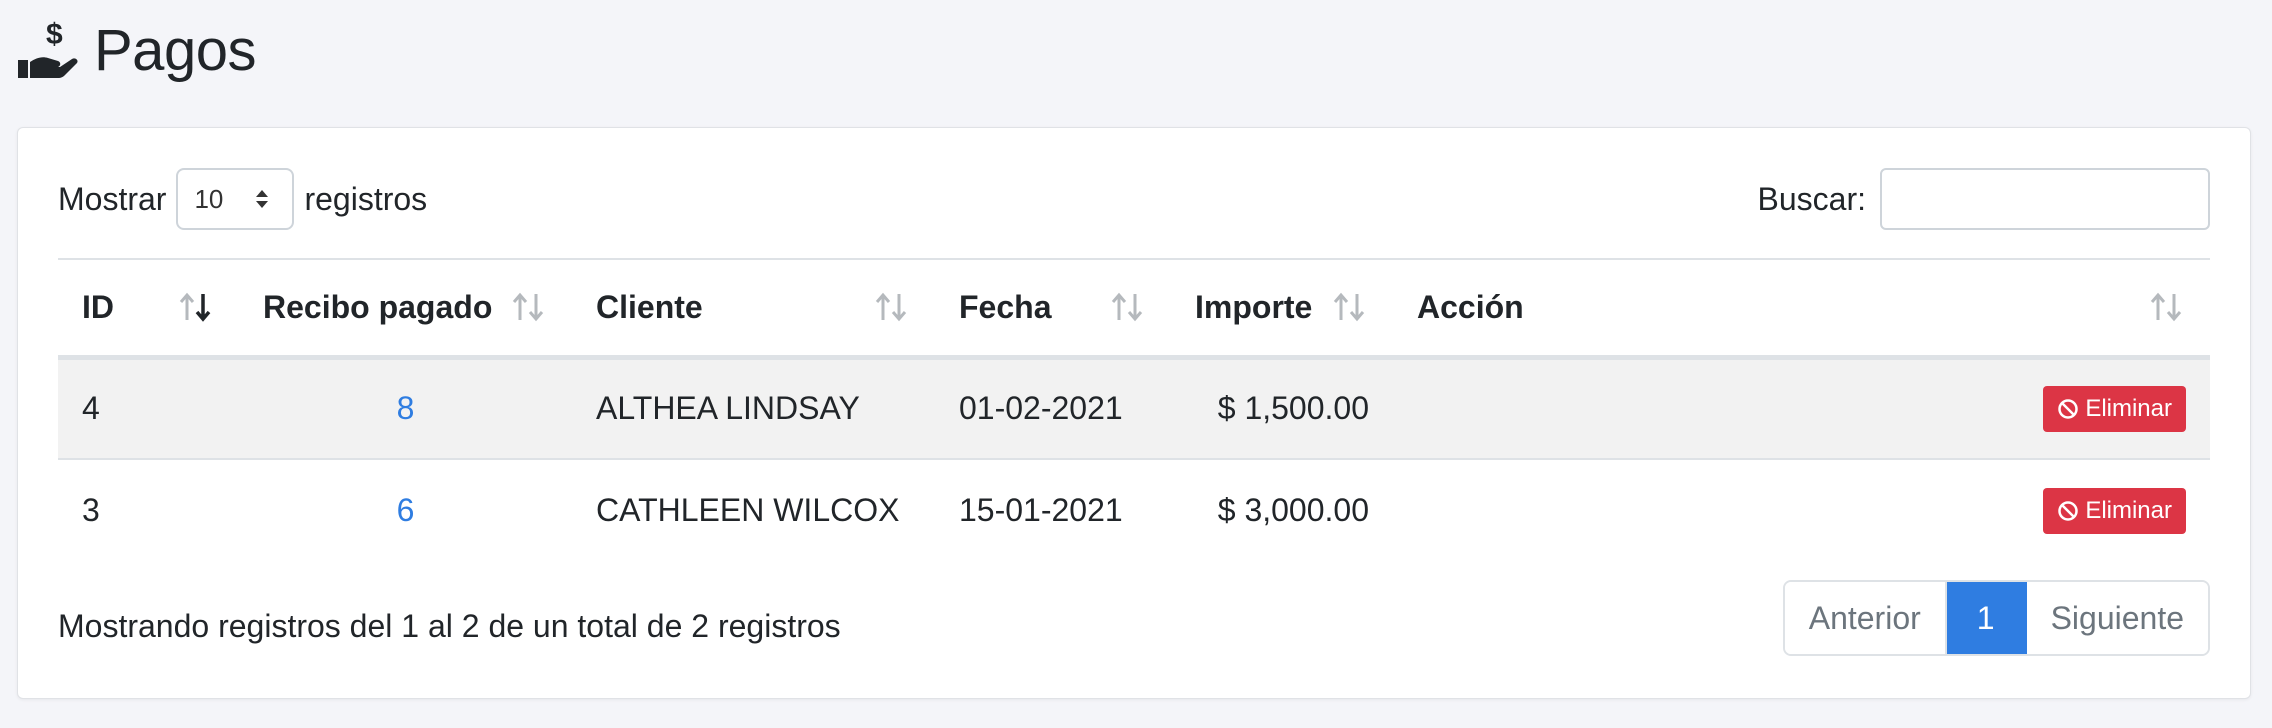 The width and height of the screenshot is (2272, 728). What do you see at coordinates (2045, 199) in the screenshot?
I see `search-input` at bounding box center [2045, 199].